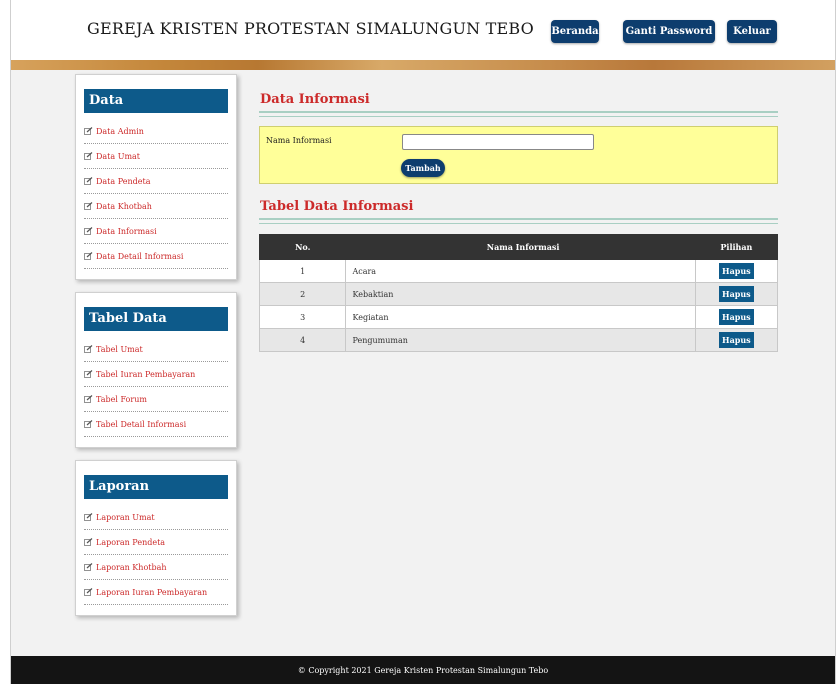 The width and height of the screenshot is (840, 684). I want to click on sidebar-item-data-detail-informasi: Data Detail Informasi, so click(156, 256).